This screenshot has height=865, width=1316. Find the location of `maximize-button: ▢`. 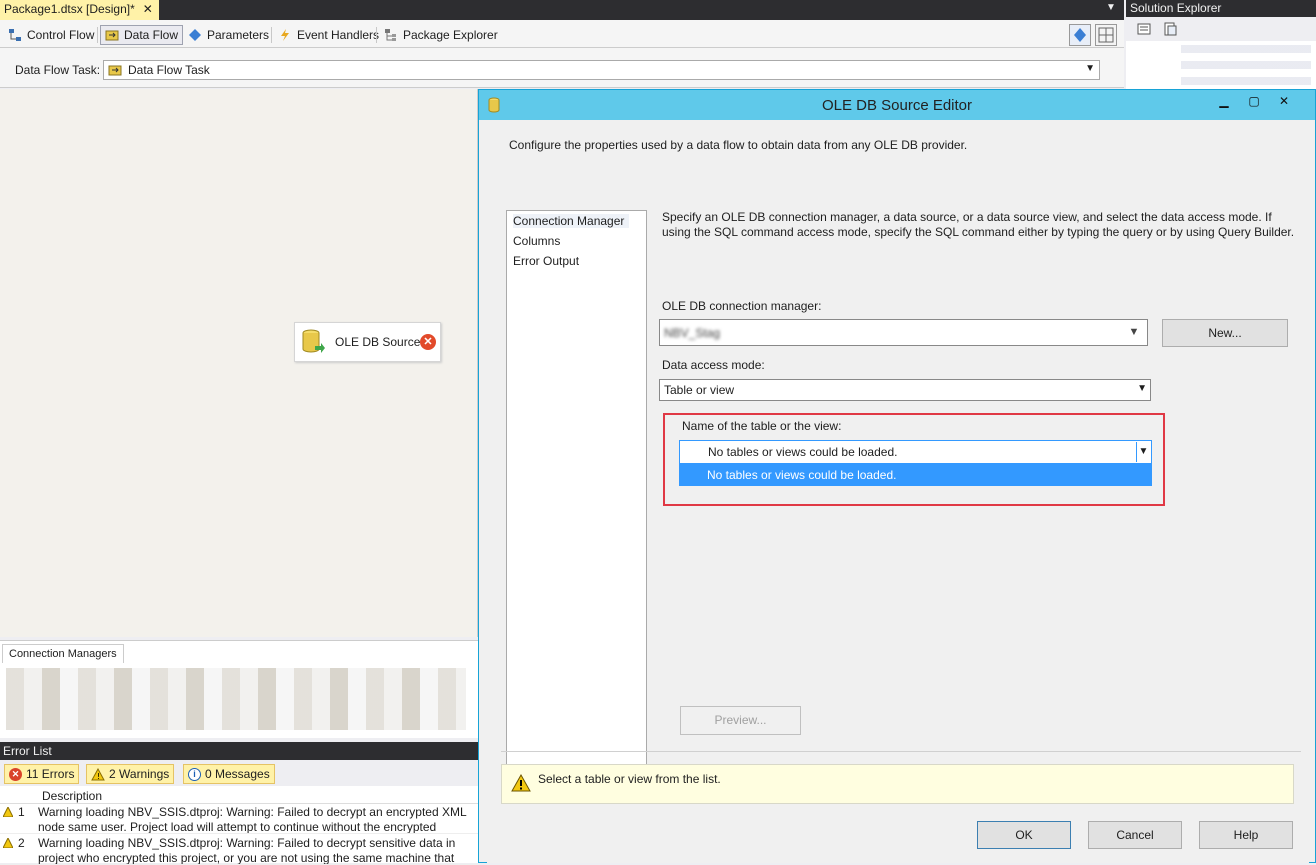

maximize-button: ▢ is located at coordinates (1254, 102).